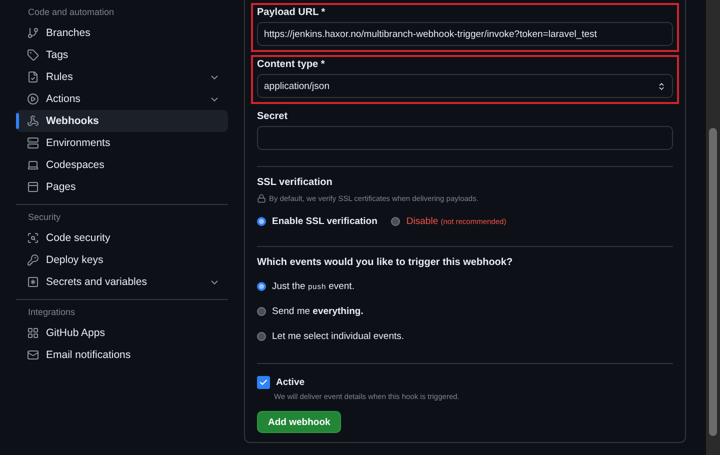 The height and width of the screenshot is (455, 720). Describe the element at coordinates (122, 143) in the screenshot. I see `sidebar-item: Environments` at that location.